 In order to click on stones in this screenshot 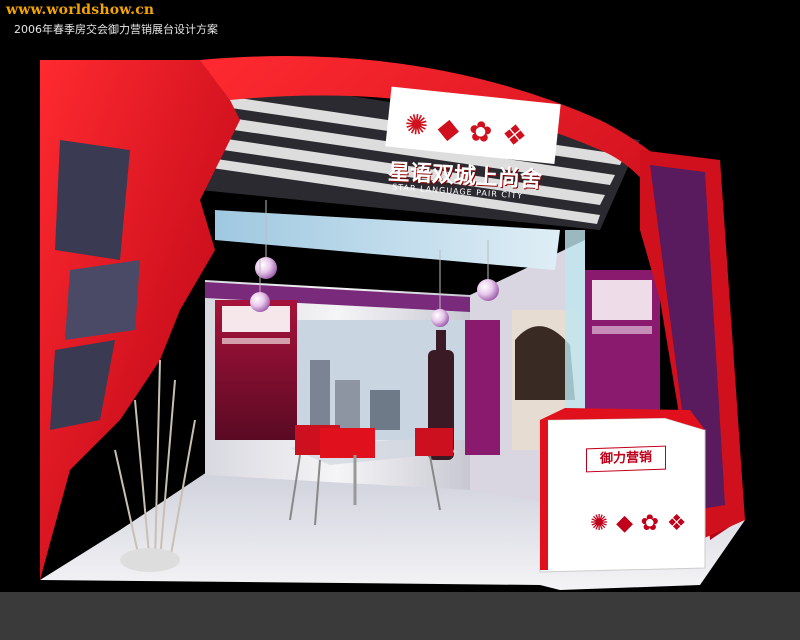, I will do `click(150, 560)`.